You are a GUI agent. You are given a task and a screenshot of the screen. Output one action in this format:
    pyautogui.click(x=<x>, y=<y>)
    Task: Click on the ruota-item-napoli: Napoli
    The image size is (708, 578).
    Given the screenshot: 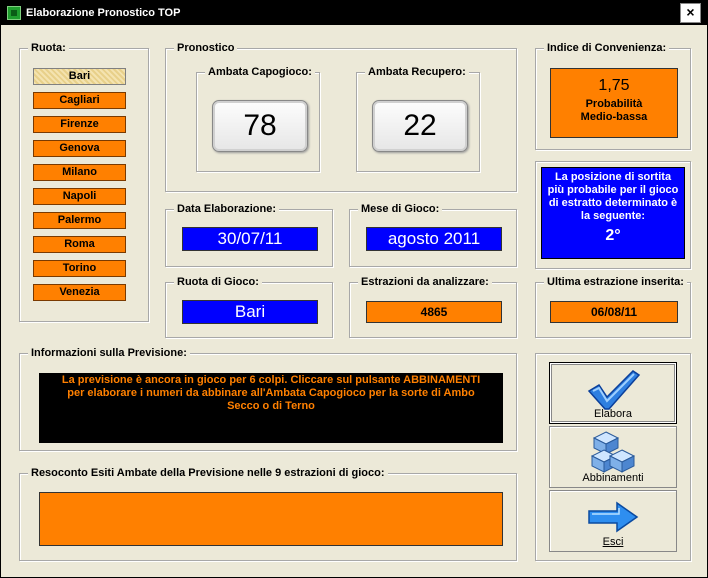 What is the action you would take?
    pyautogui.click(x=79, y=196)
    